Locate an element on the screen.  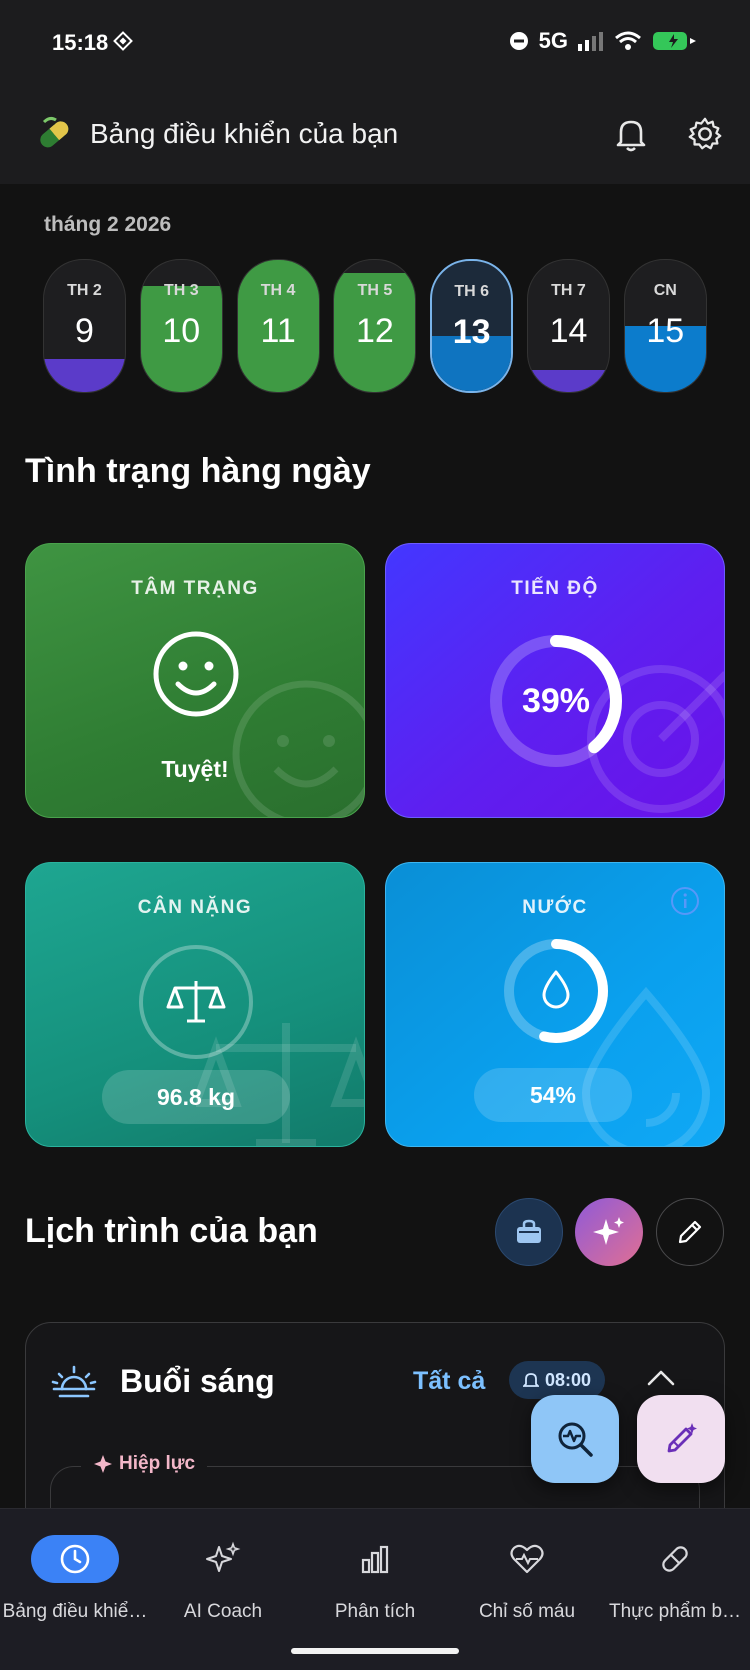
water-ring is located at coordinates (556, 991).